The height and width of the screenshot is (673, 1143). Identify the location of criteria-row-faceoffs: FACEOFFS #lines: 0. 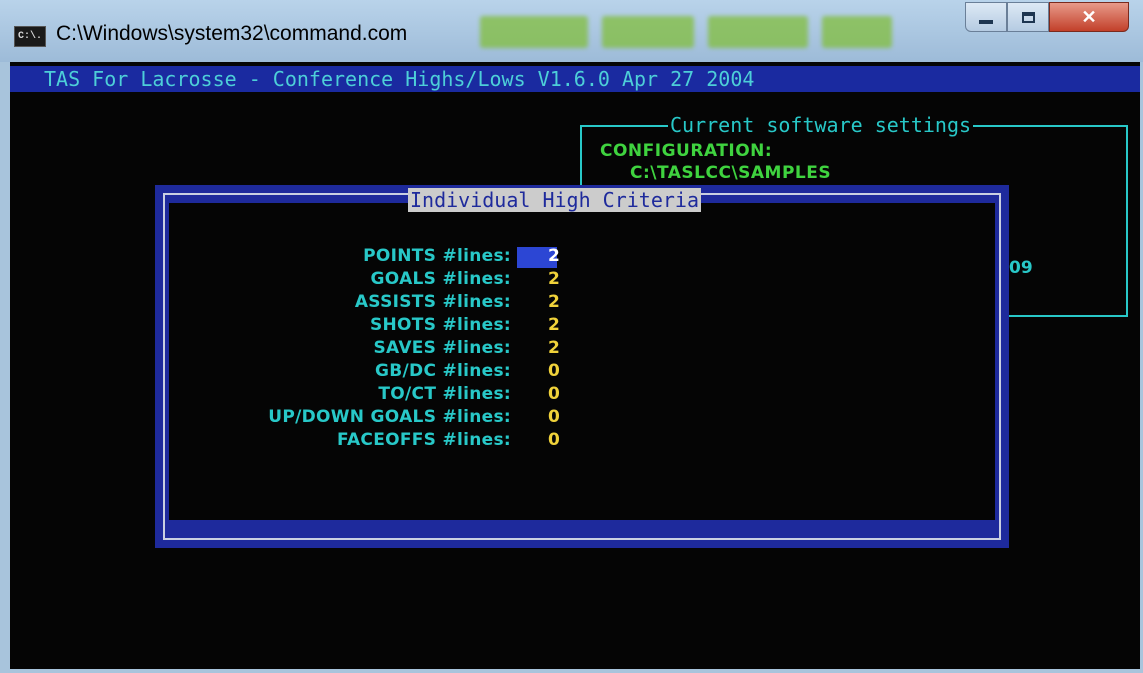
(582, 440).